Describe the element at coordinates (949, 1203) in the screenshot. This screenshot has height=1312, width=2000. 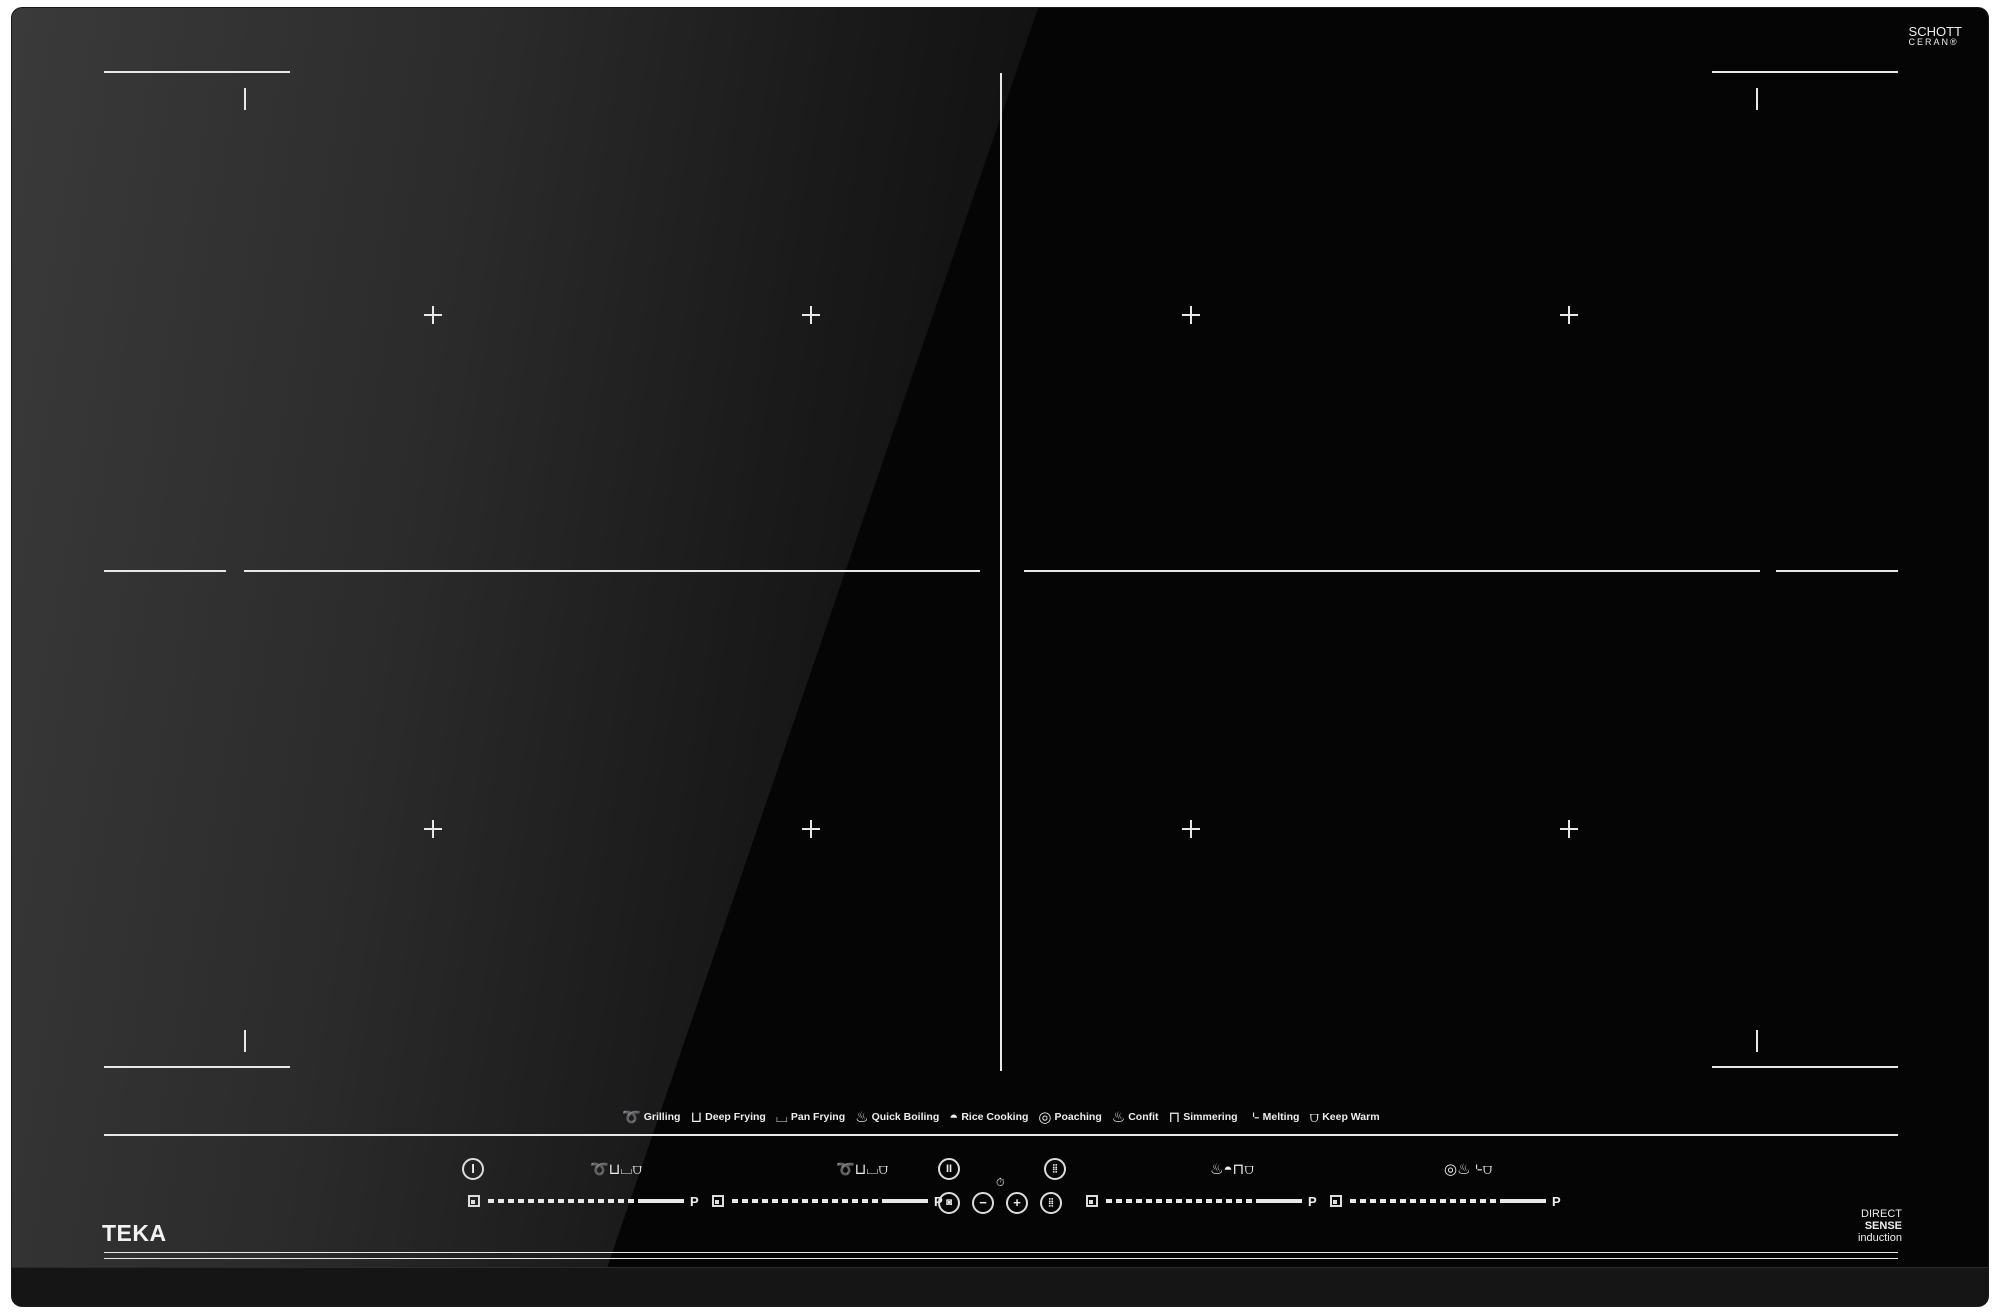
I see `timer-select-button: ◙` at that location.